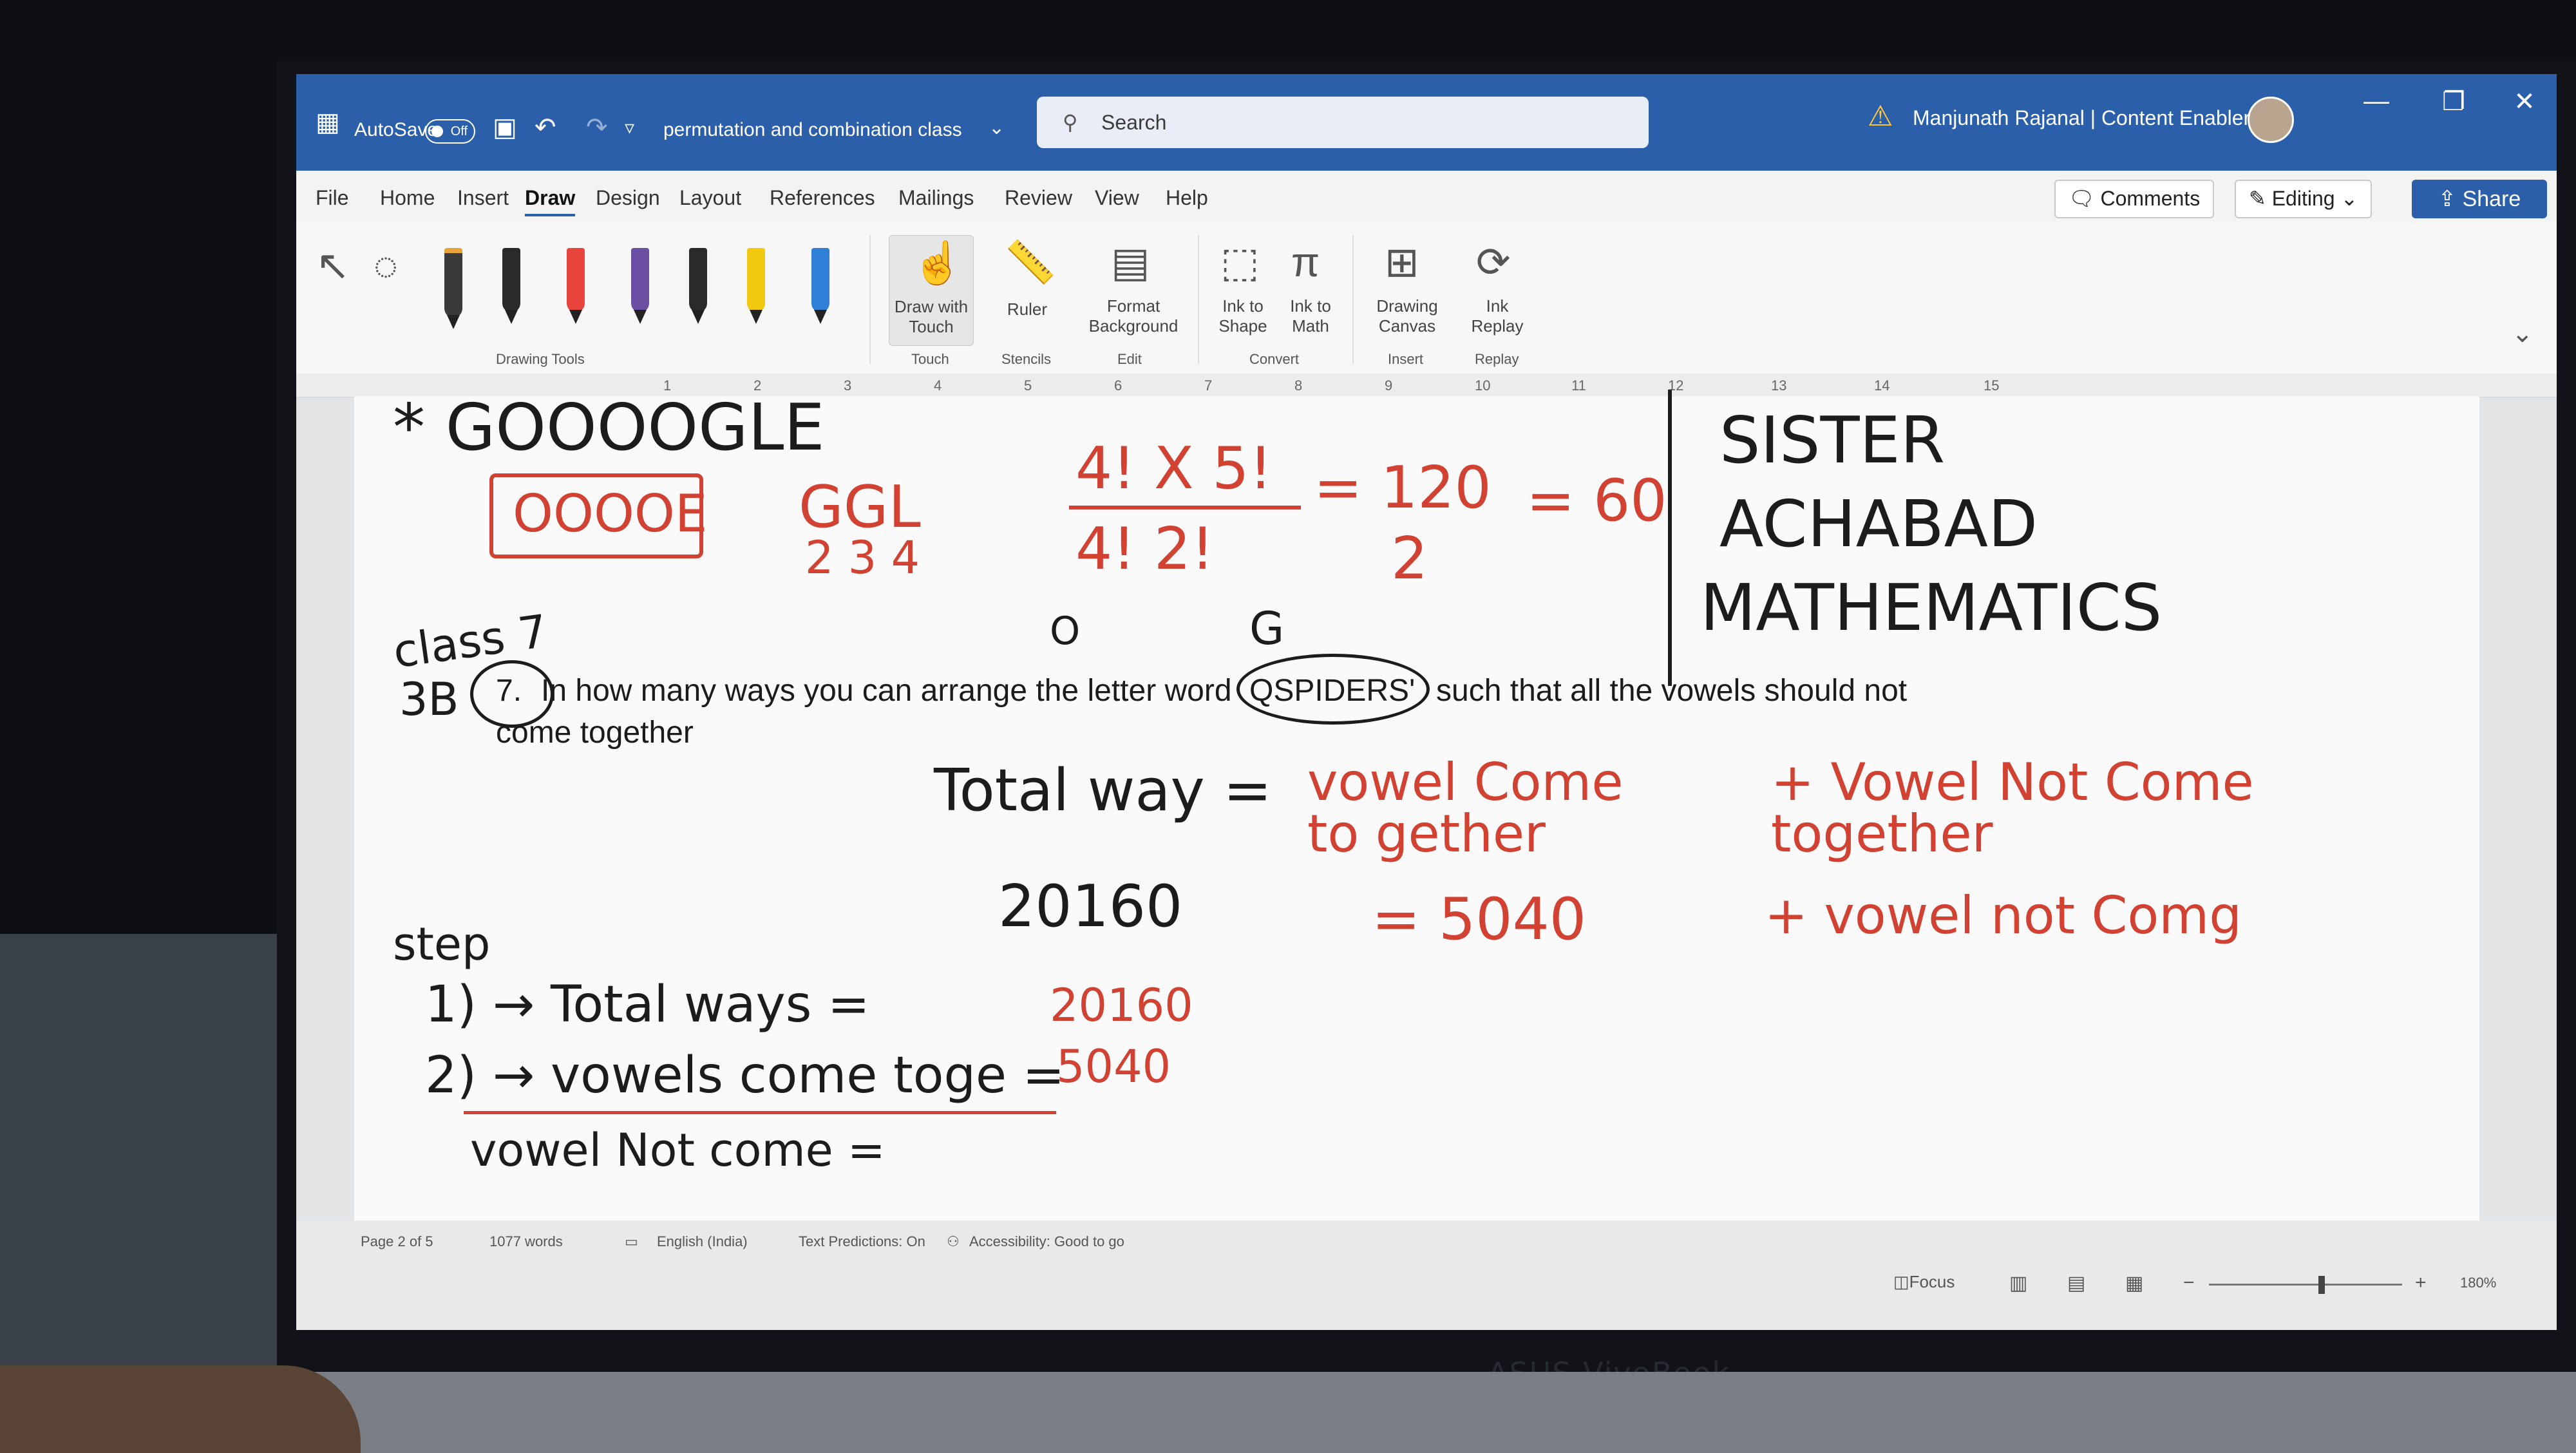 The width and height of the screenshot is (2576, 1453). What do you see at coordinates (1038, 198) in the screenshot?
I see `tab-review: Review` at bounding box center [1038, 198].